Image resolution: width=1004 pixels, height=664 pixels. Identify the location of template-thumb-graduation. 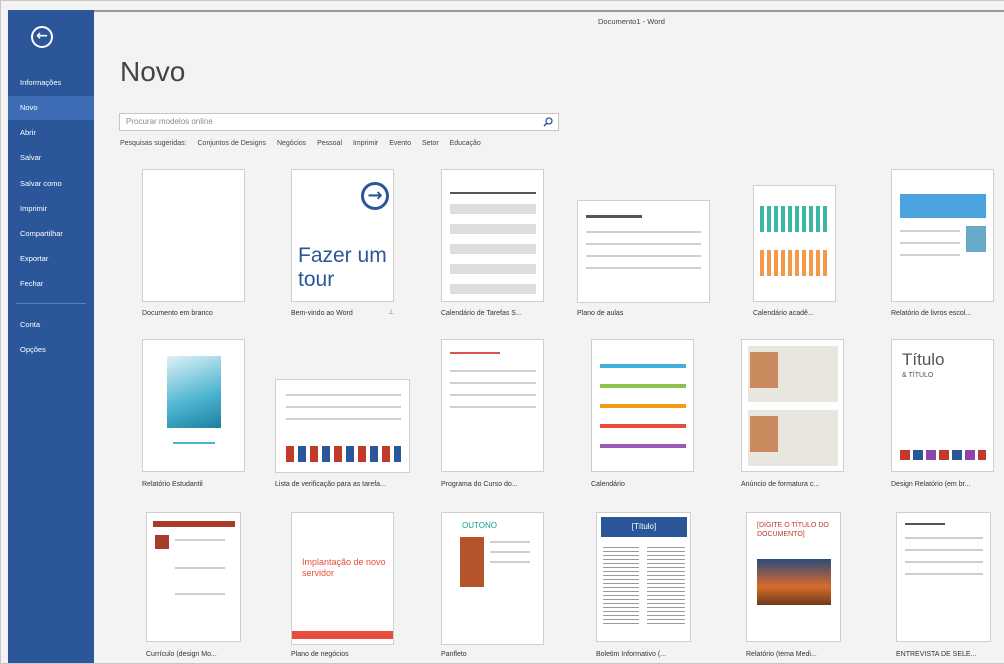
(792, 405).